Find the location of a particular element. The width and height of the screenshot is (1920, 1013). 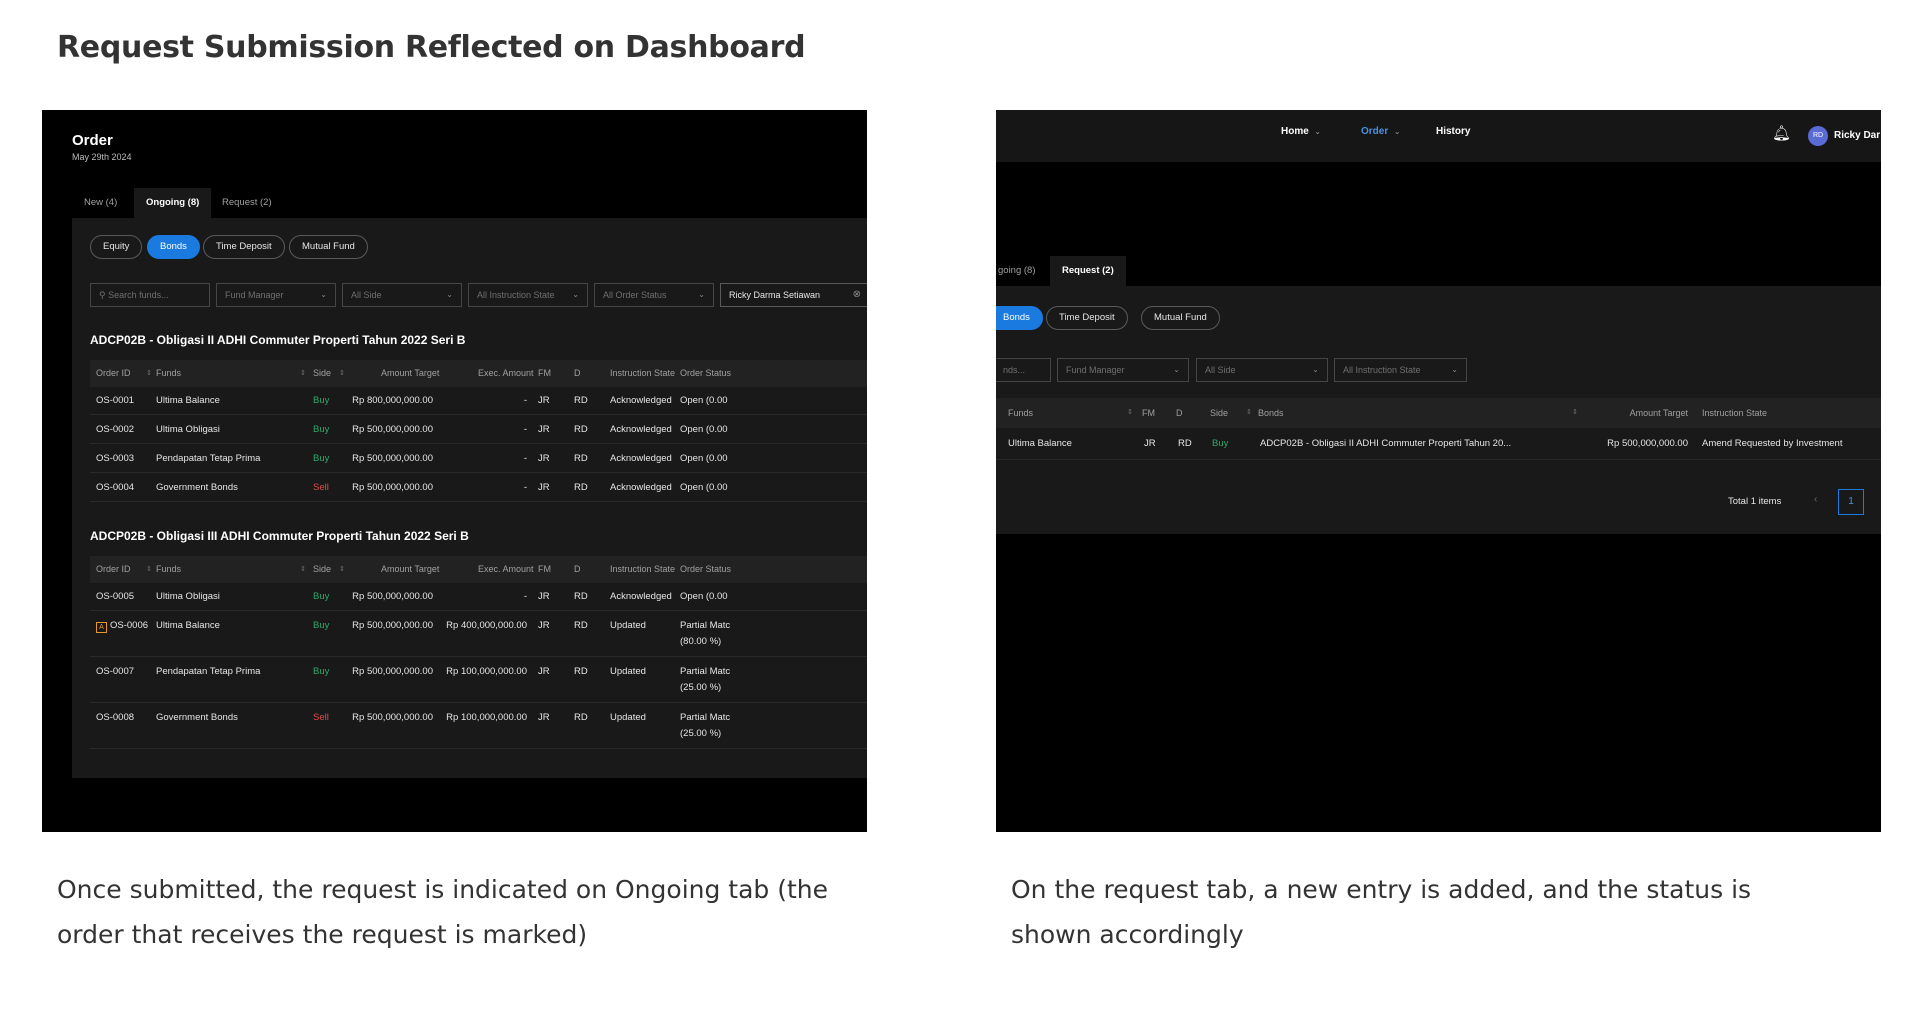

pill-equity: Equity is located at coordinates (116, 247).